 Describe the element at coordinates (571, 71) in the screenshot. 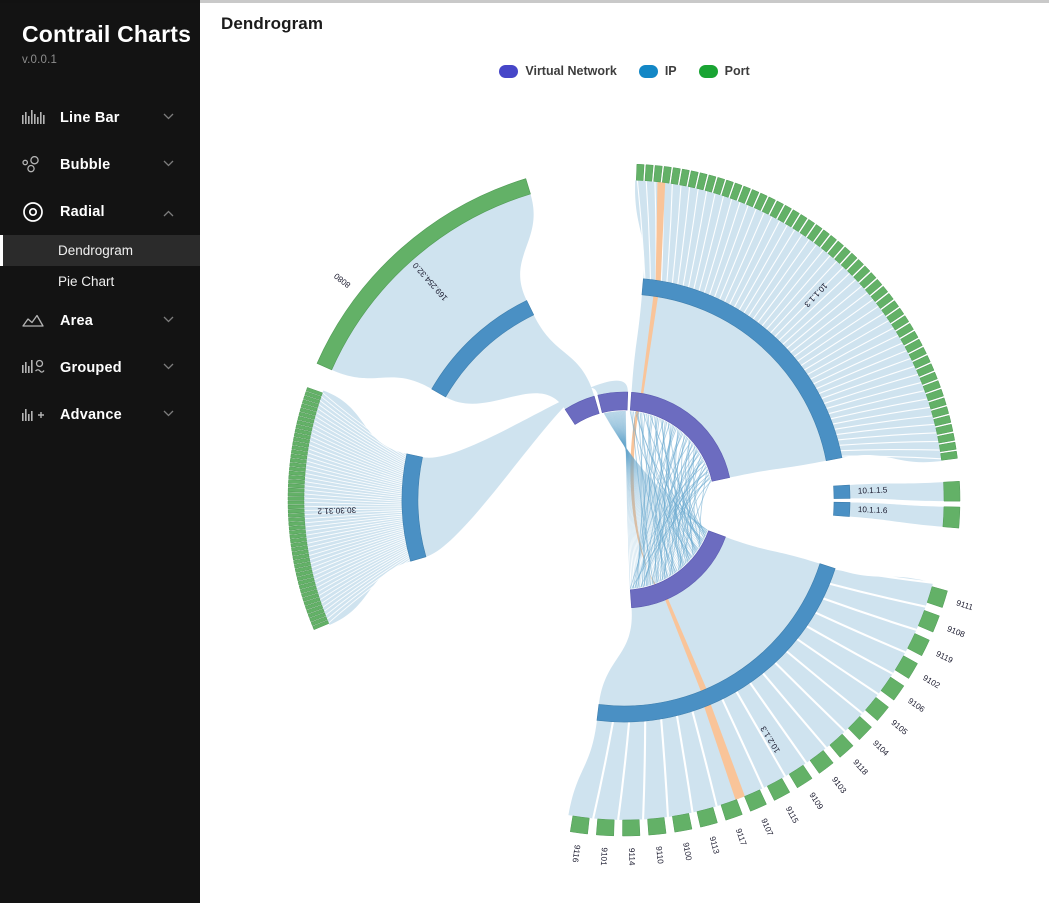

I see `legend-label: Virtual Network` at that location.